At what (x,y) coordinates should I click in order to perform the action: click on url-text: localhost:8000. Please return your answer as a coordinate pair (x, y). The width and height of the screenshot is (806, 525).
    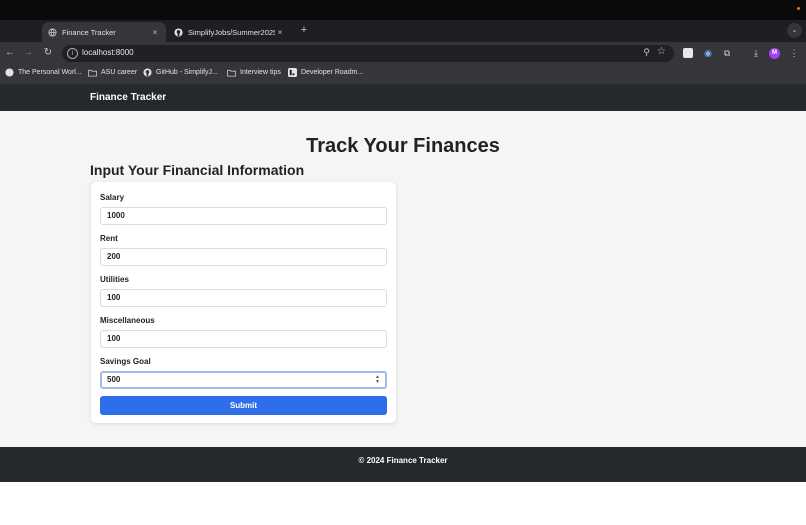
    Looking at the image, I should click on (108, 52).